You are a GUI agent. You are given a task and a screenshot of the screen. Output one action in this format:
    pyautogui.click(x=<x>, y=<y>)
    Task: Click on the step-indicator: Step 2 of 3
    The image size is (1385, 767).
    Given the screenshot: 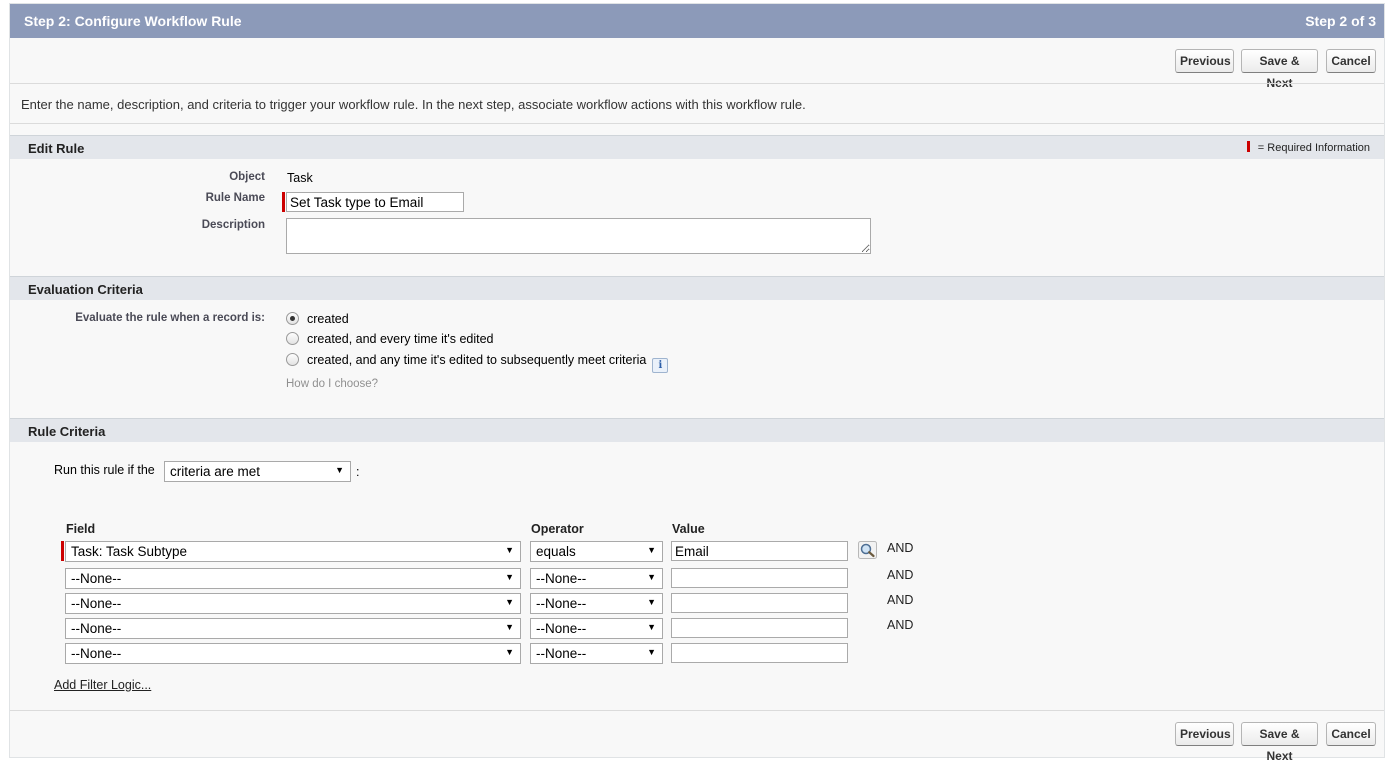 What is the action you would take?
    pyautogui.click(x=1340, y=21)
    